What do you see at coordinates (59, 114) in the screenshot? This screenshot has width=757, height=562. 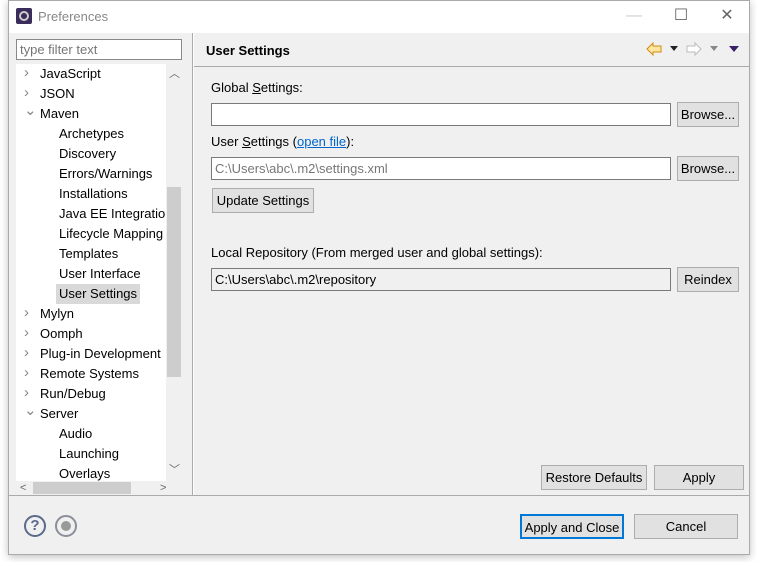 I see `tree-item: Maven` at bounding box center [59, 114].